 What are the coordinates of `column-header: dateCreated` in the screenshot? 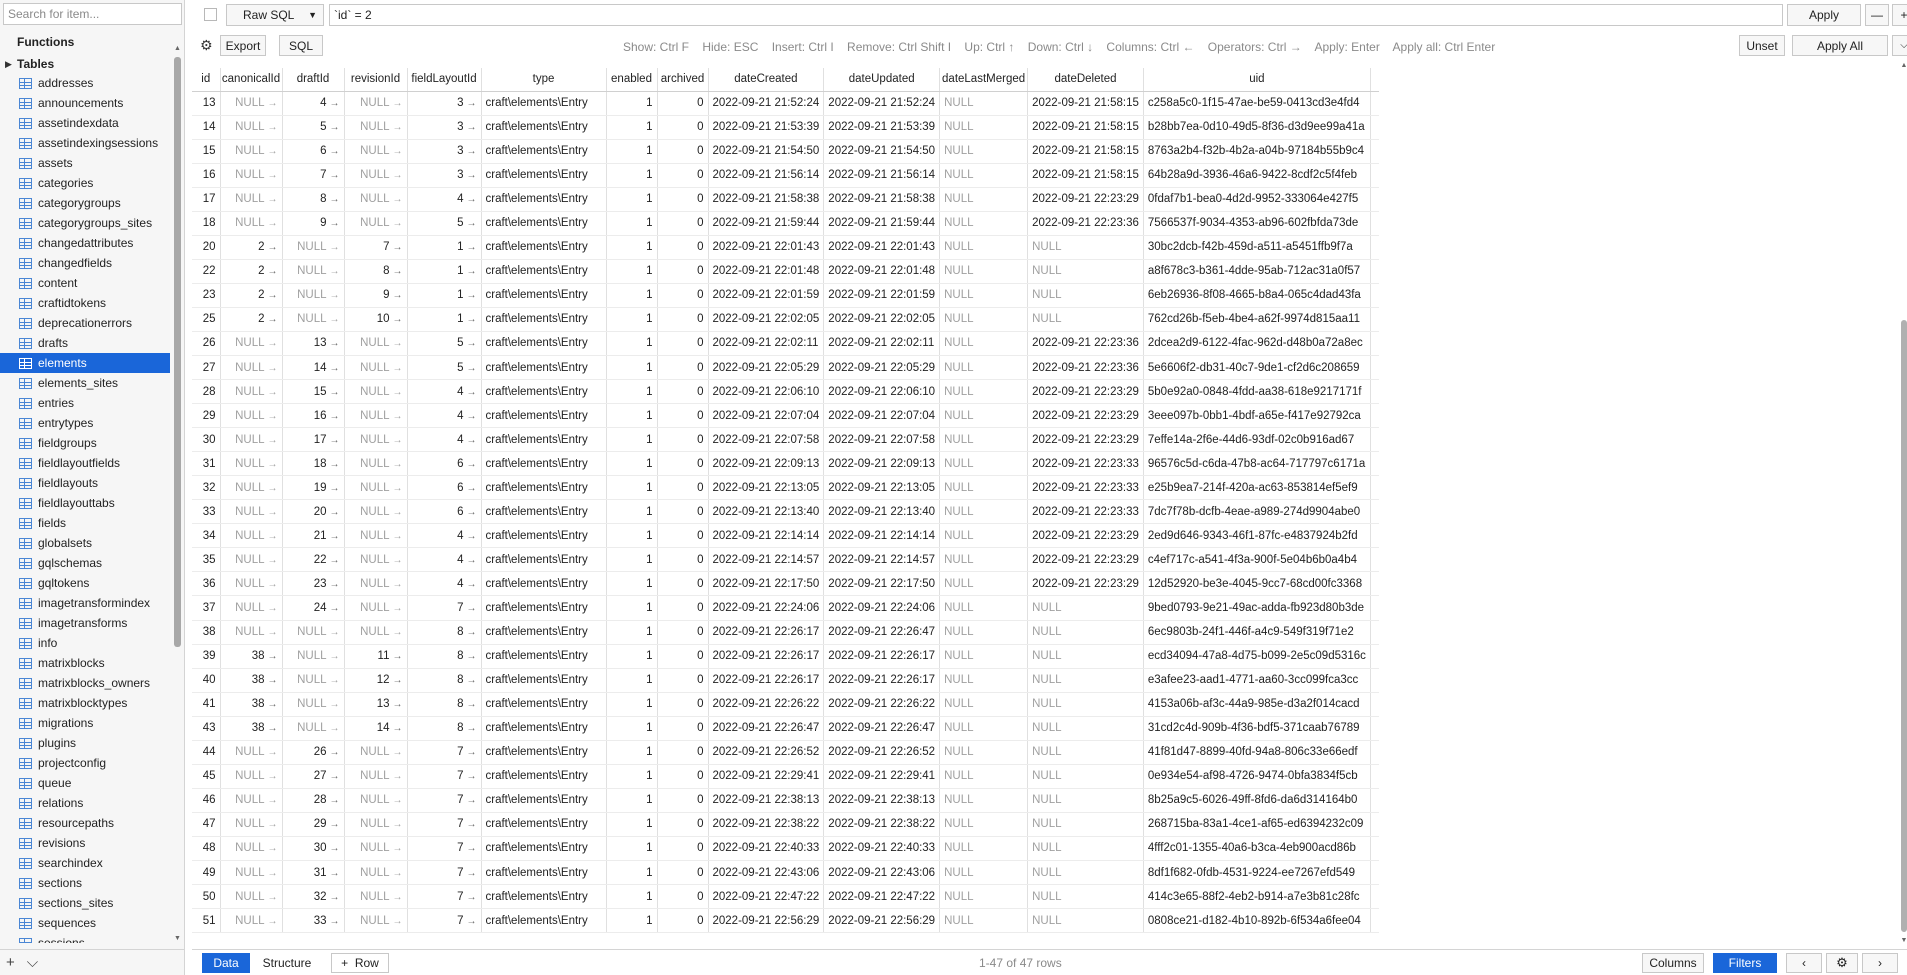 It's located at (766, 80).